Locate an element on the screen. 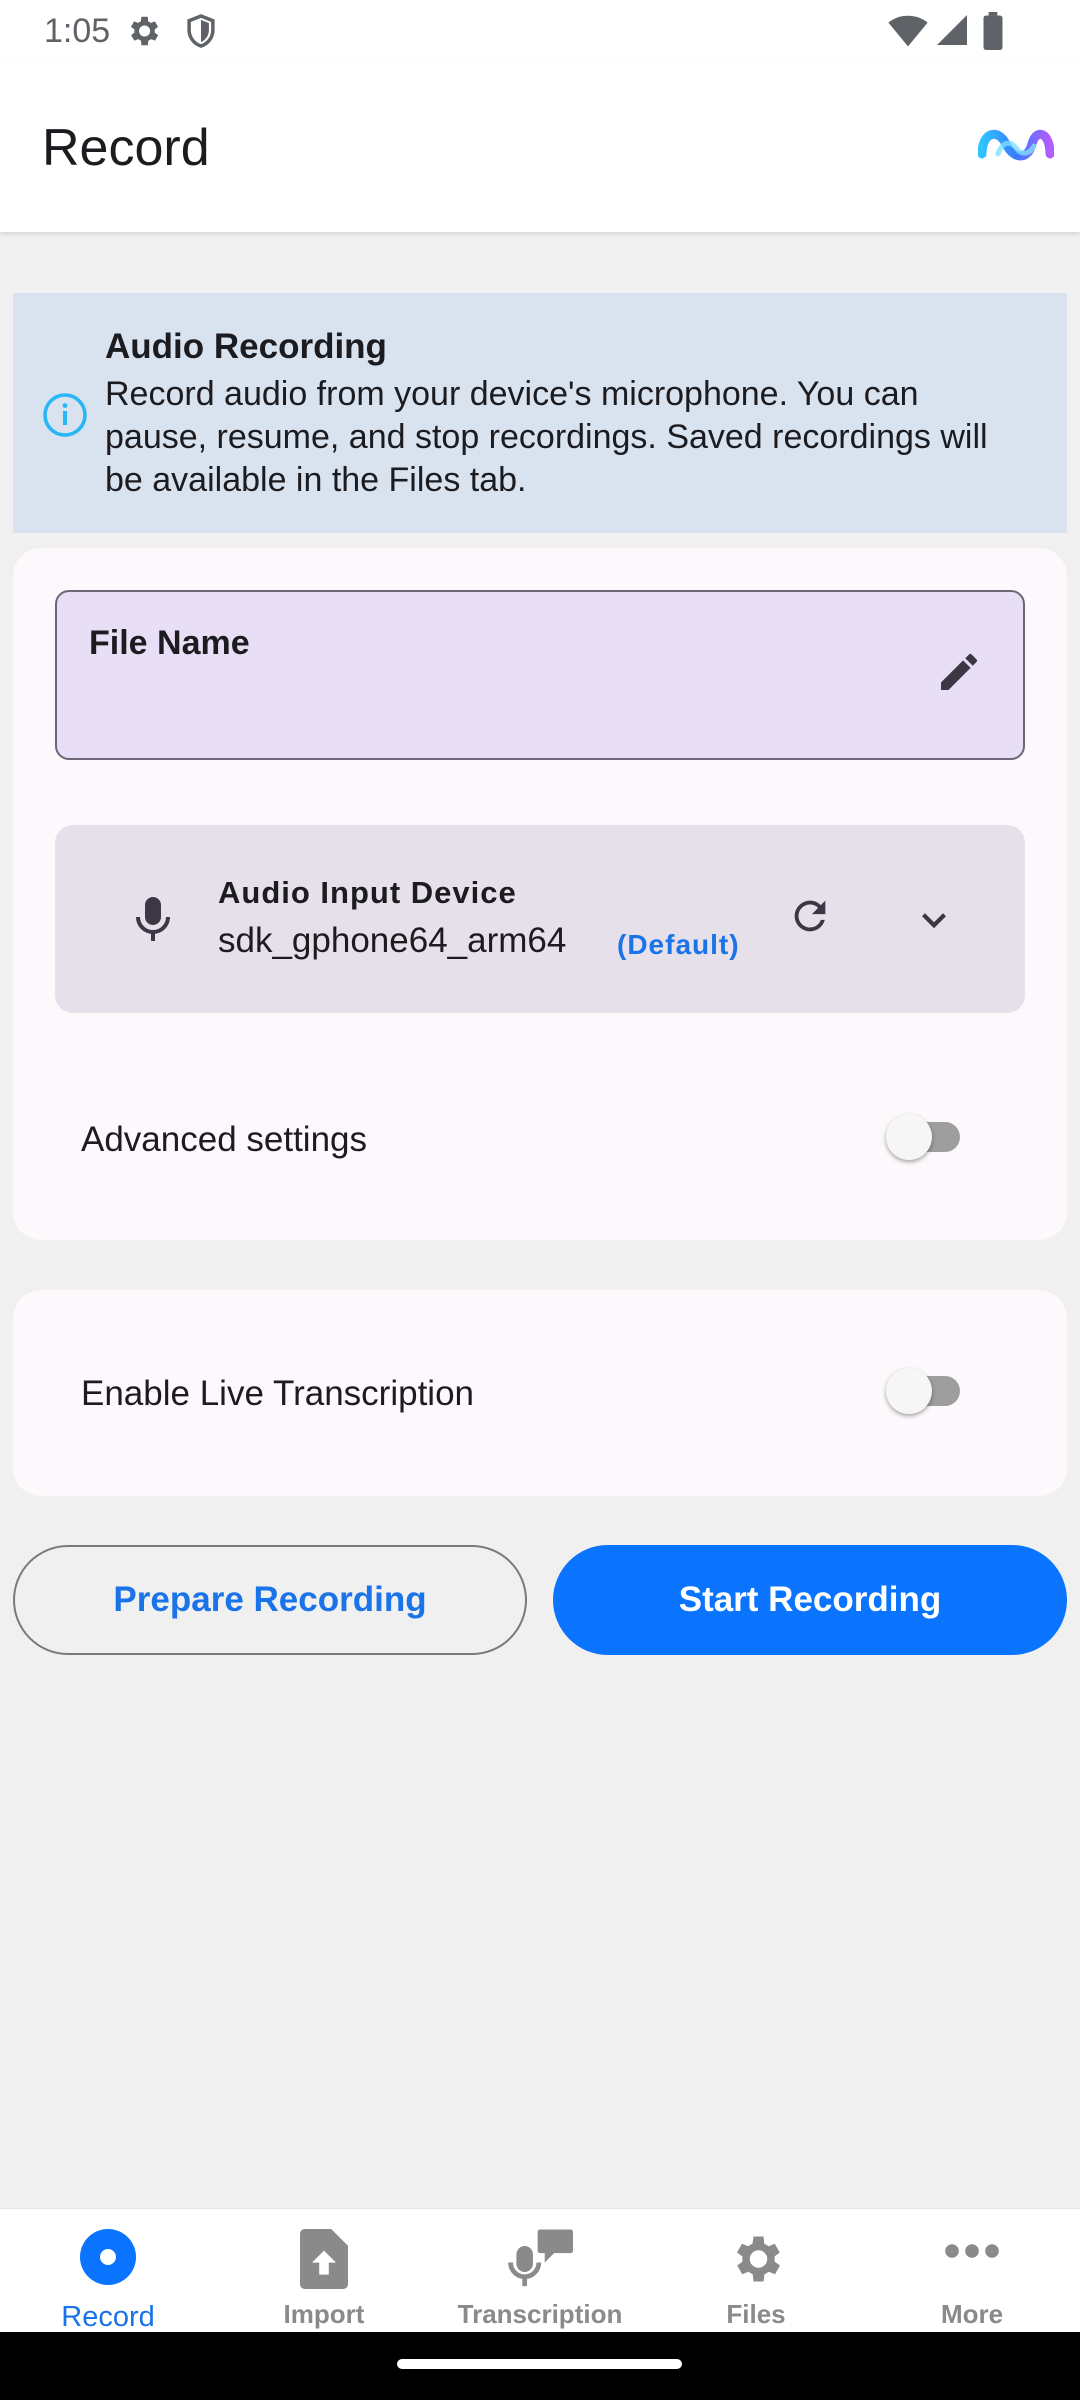 This screenshot has height=2400, width=1080. system-gesture-area is located at coordinates (540, 2366).